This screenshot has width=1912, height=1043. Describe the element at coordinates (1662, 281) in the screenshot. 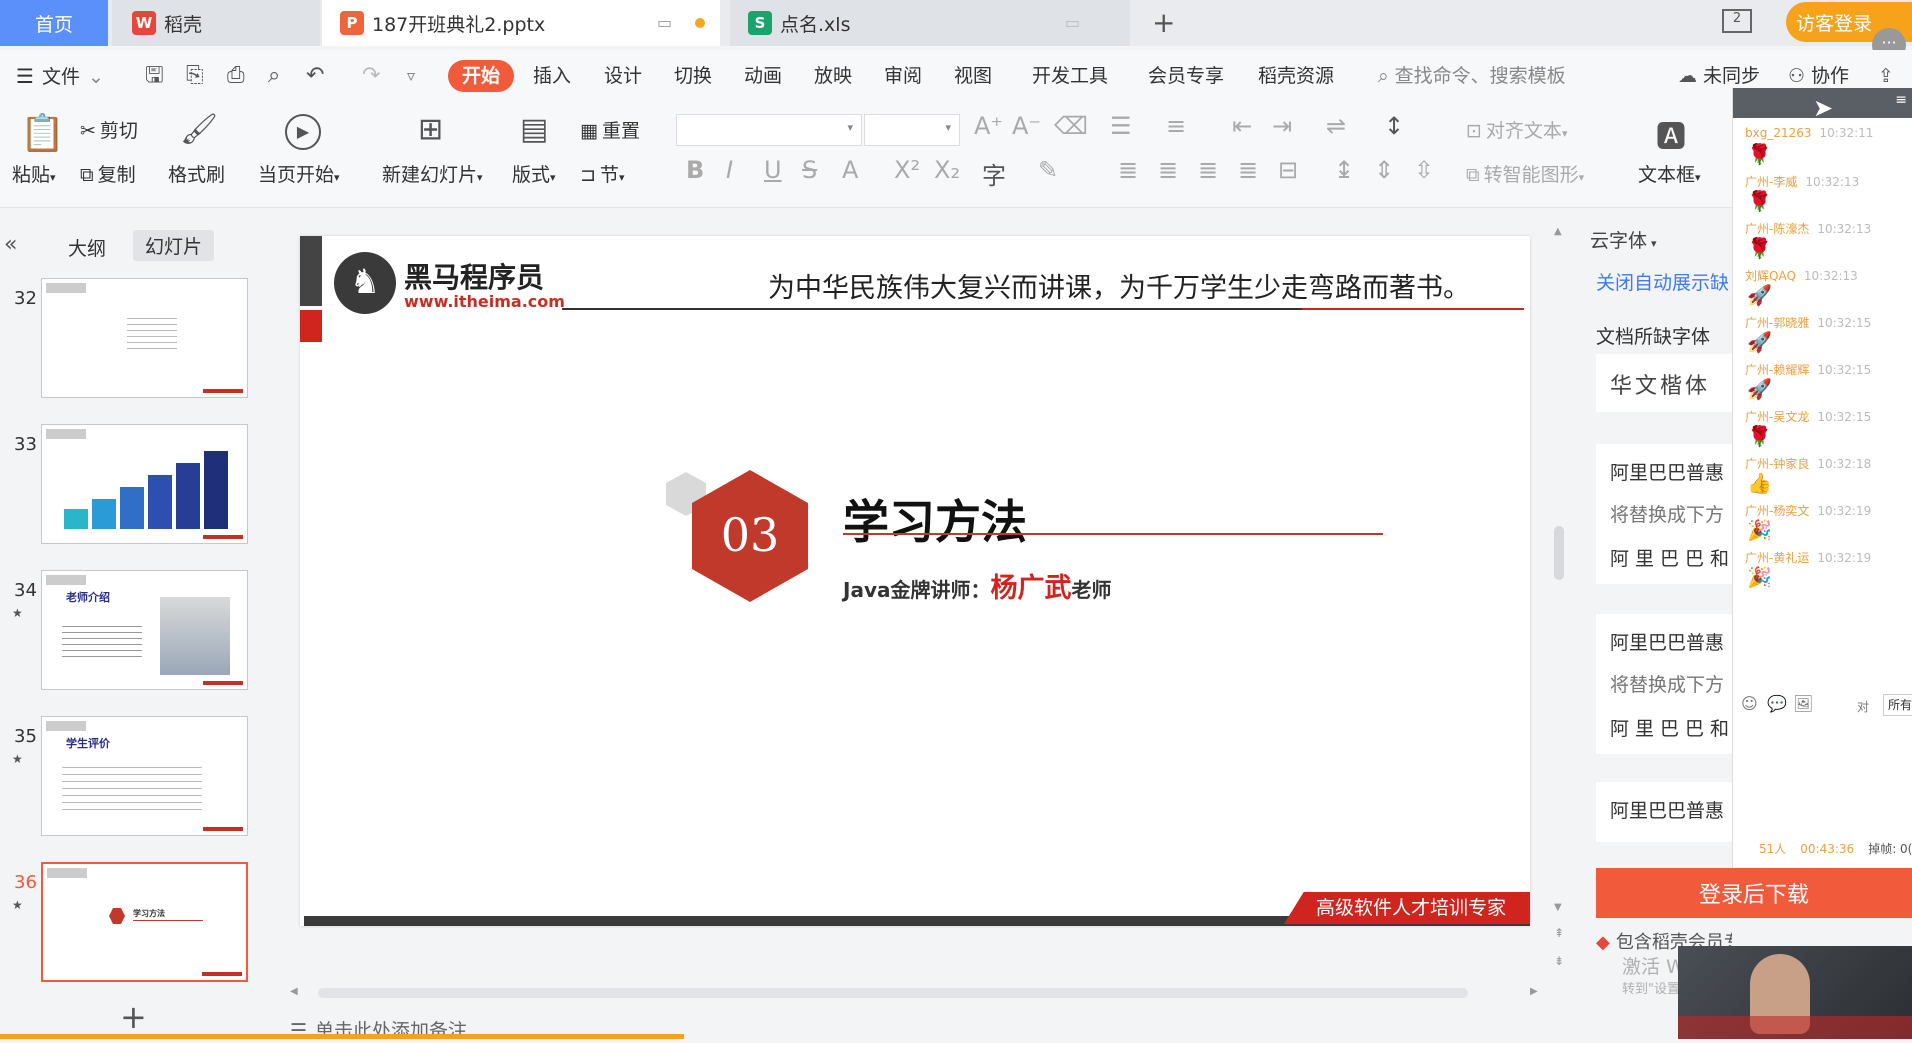

I see `close-auto-show-link: 关闭自动展示缺` at that location.